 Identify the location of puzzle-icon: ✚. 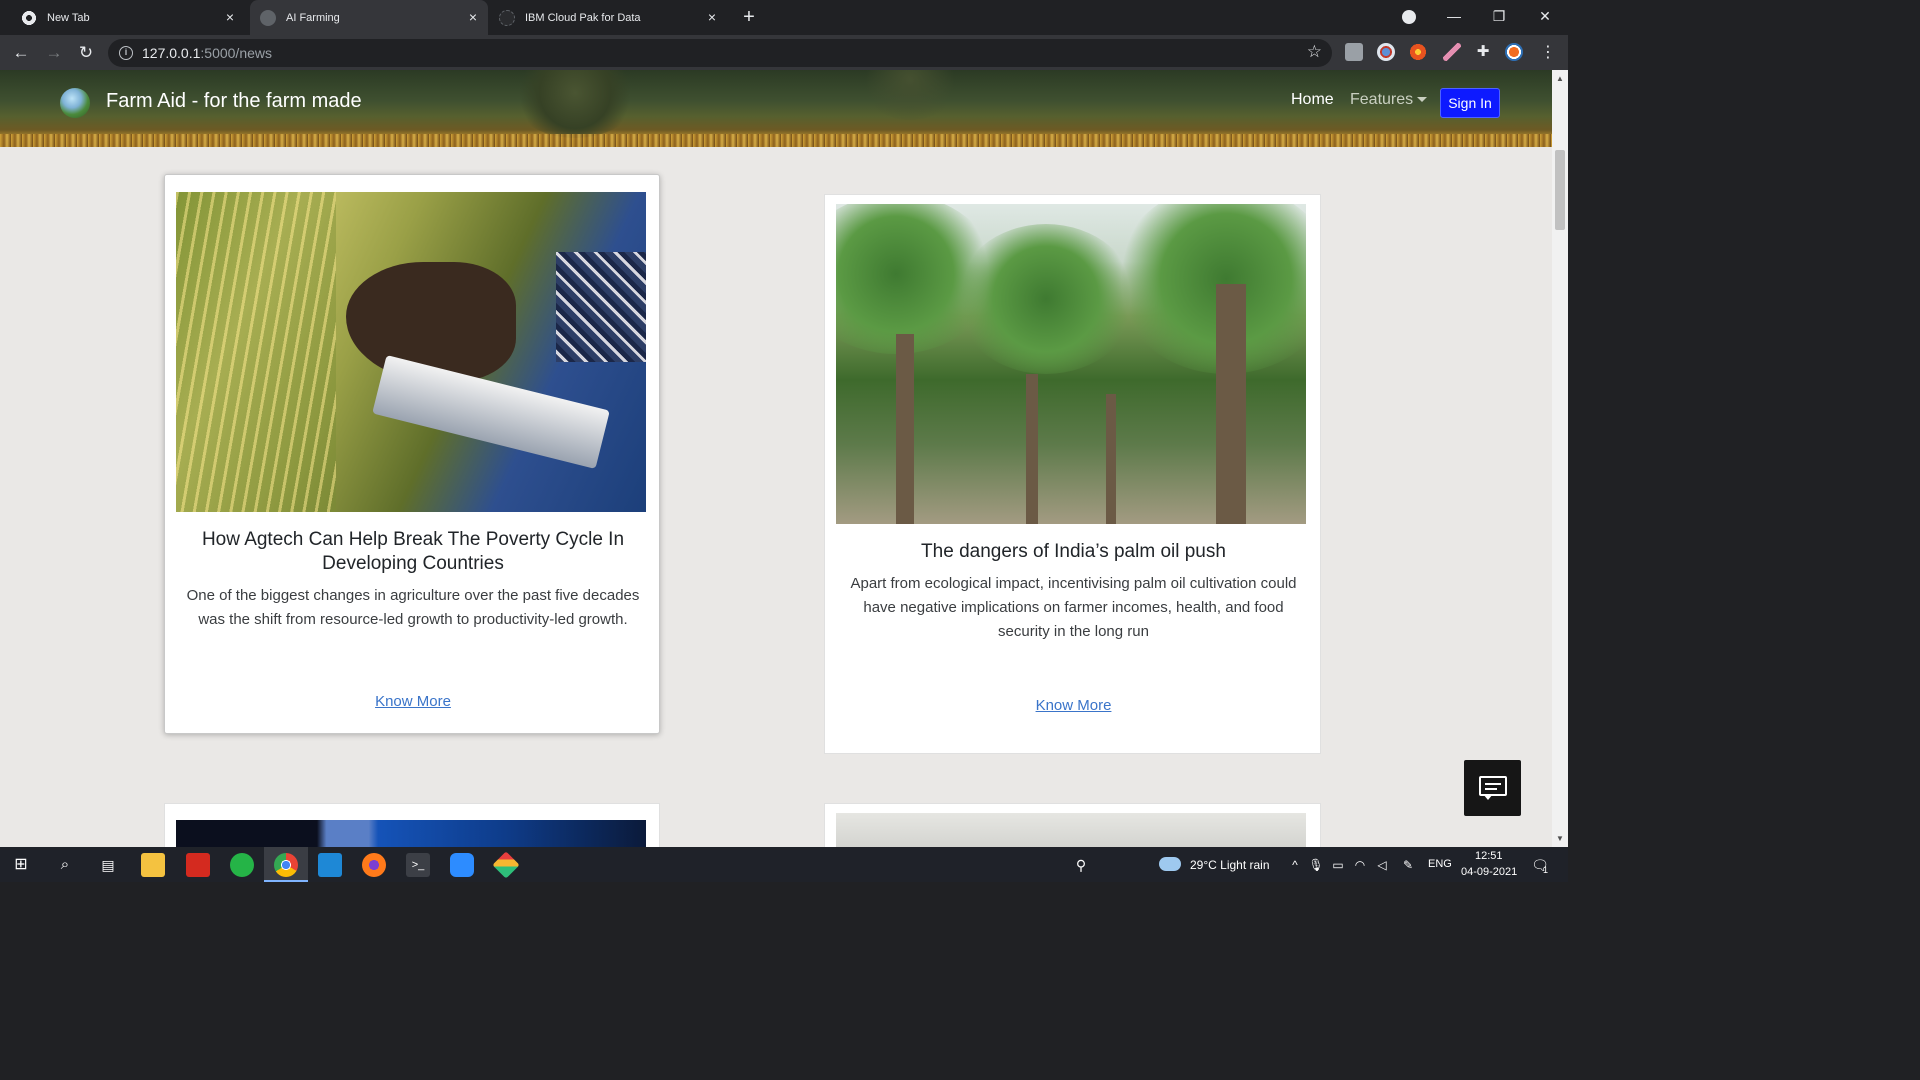
(1483, 52).